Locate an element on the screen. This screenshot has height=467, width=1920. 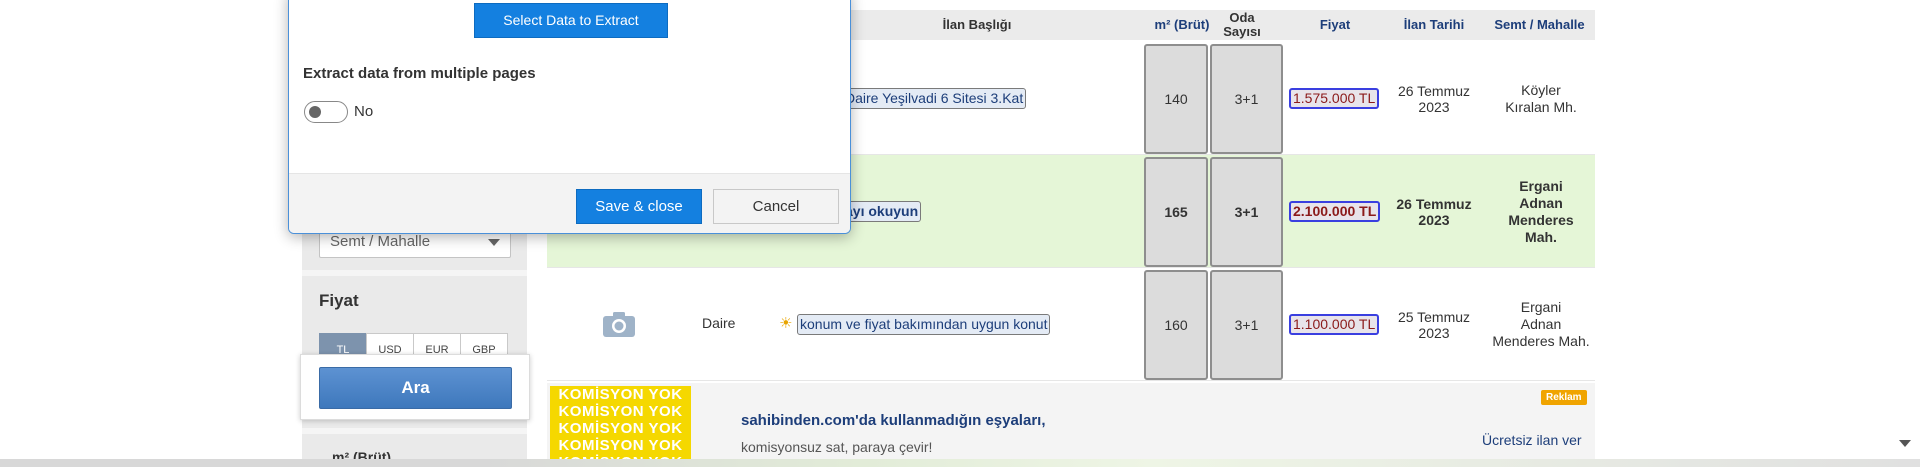
date-line1: 25 Temmuz is located at coordinates (1434, 316).